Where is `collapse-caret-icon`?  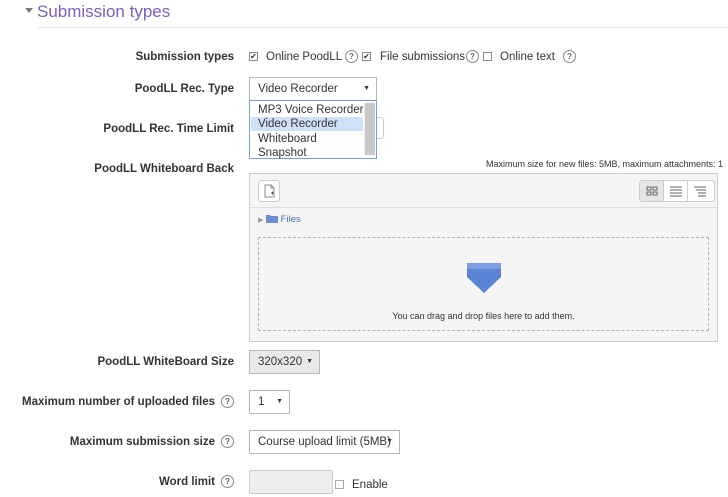
collapse-caret-icon is located at coordinates (29, 10).